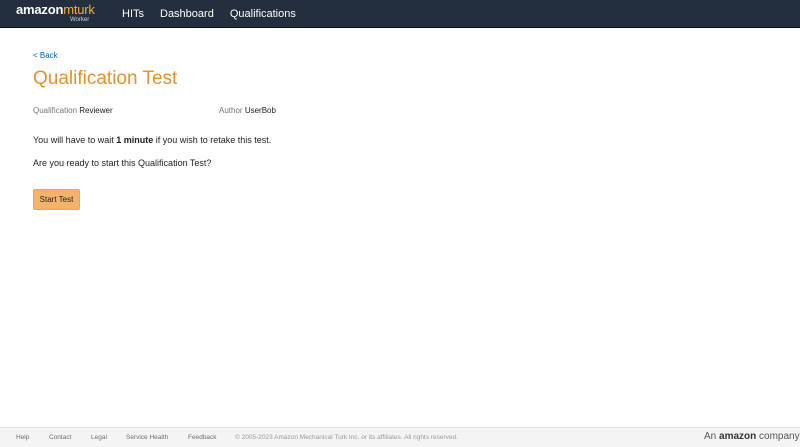 This screenshot has width=800, height=447. I want to click on mturk-logo: amazonmturk Worker, so click(55, 14).